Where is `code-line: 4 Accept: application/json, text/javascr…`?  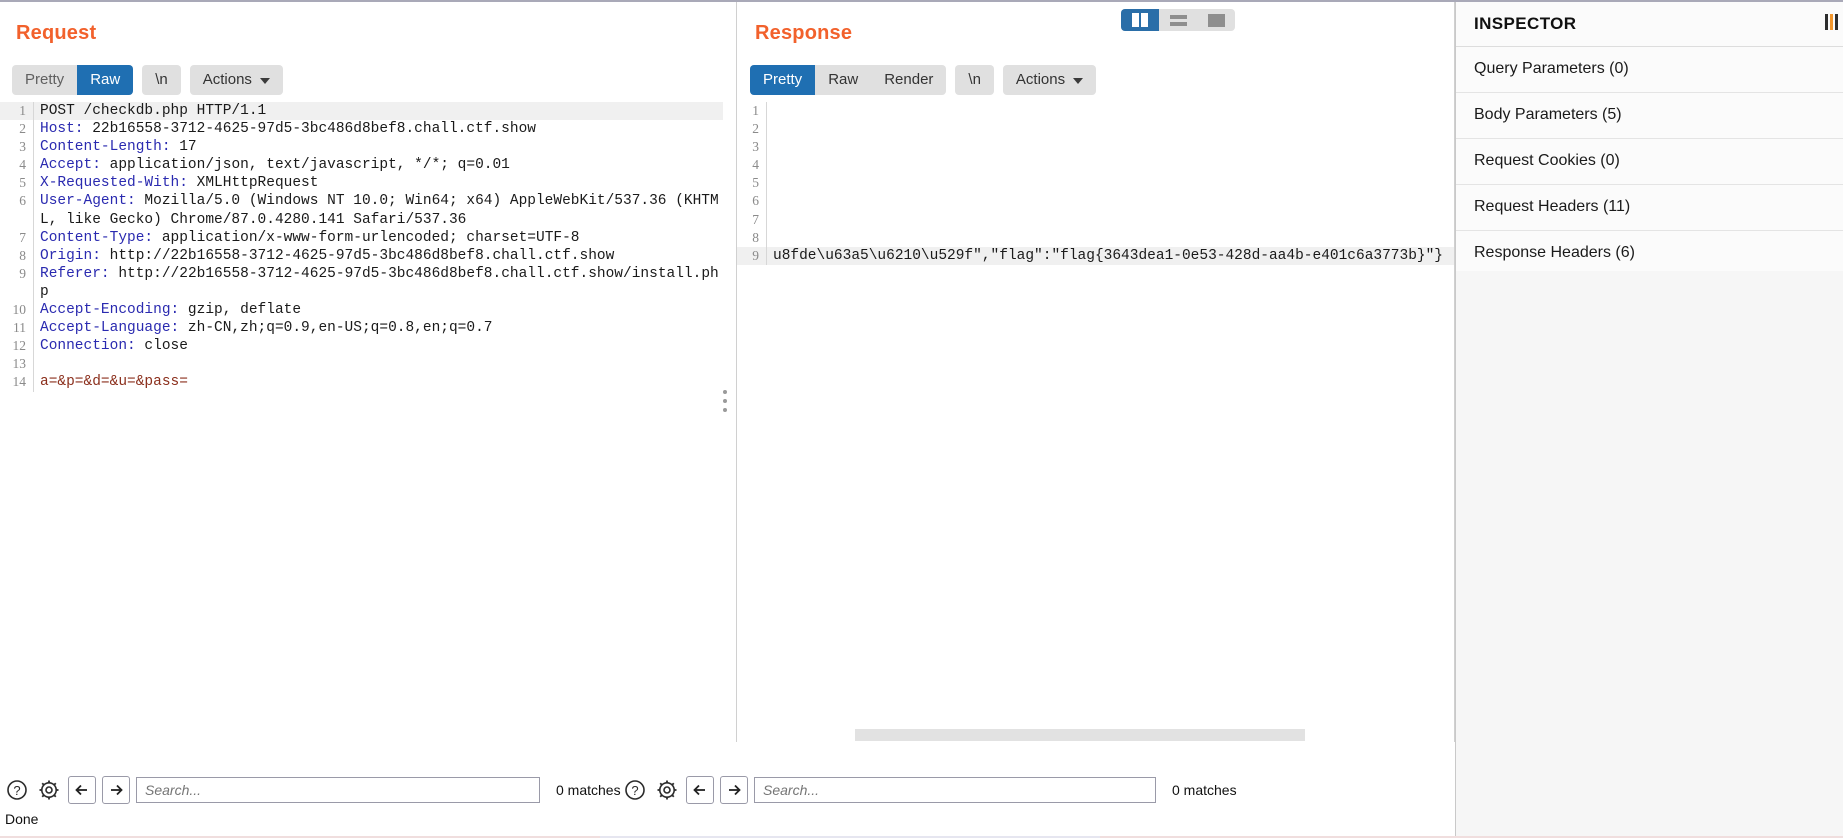
code-line: 4 Accept: application/json, text/javascr… is located at coordinates (362, 165).